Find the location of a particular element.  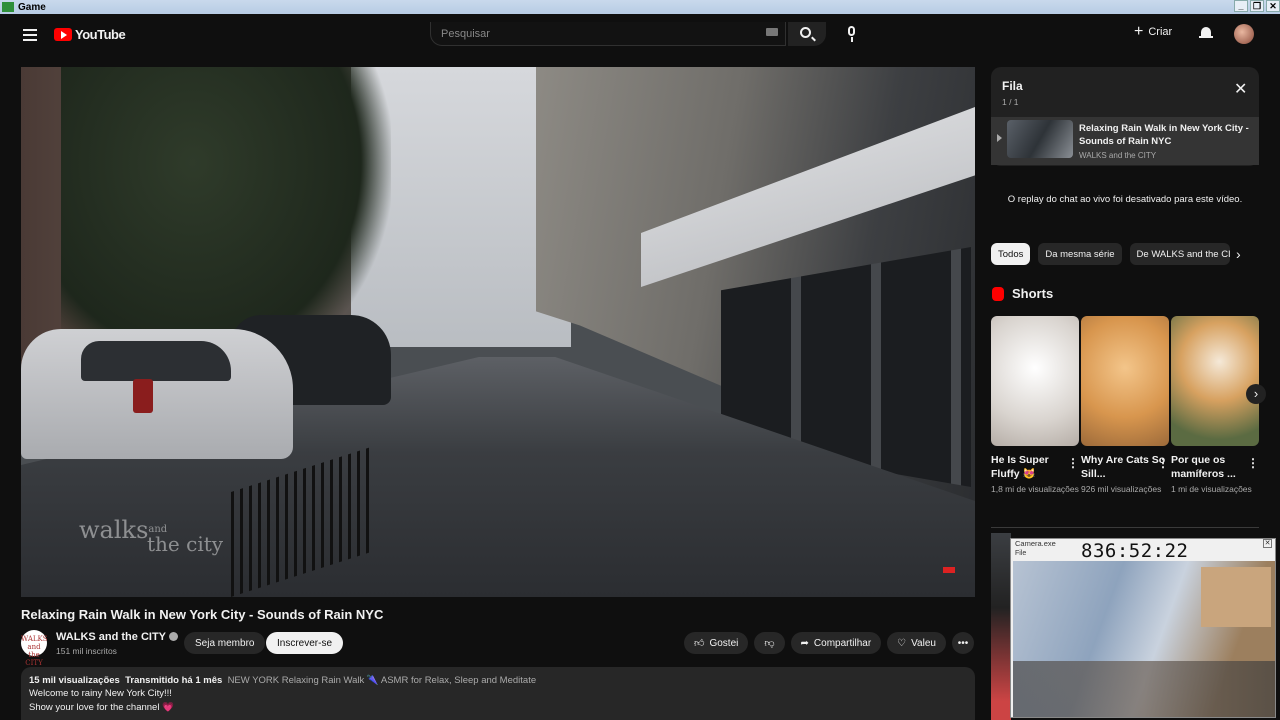

shorts-title: Shorts is located at coordinates (1033, 293).